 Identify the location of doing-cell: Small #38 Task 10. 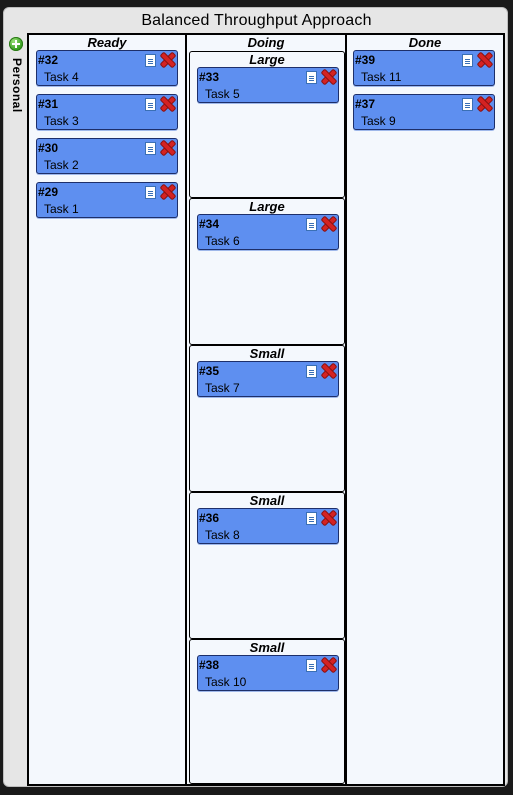
(267, 711).